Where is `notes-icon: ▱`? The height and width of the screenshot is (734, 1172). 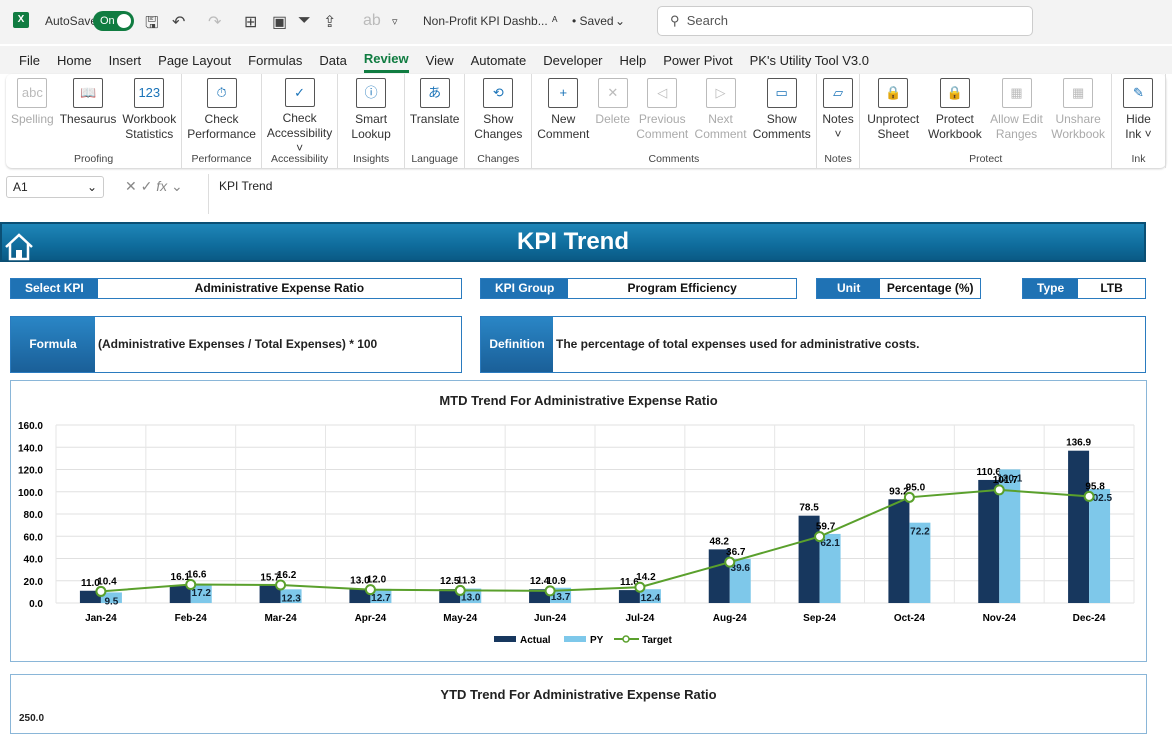
notes-icon: ▱ is located at coordinates (838, 93).